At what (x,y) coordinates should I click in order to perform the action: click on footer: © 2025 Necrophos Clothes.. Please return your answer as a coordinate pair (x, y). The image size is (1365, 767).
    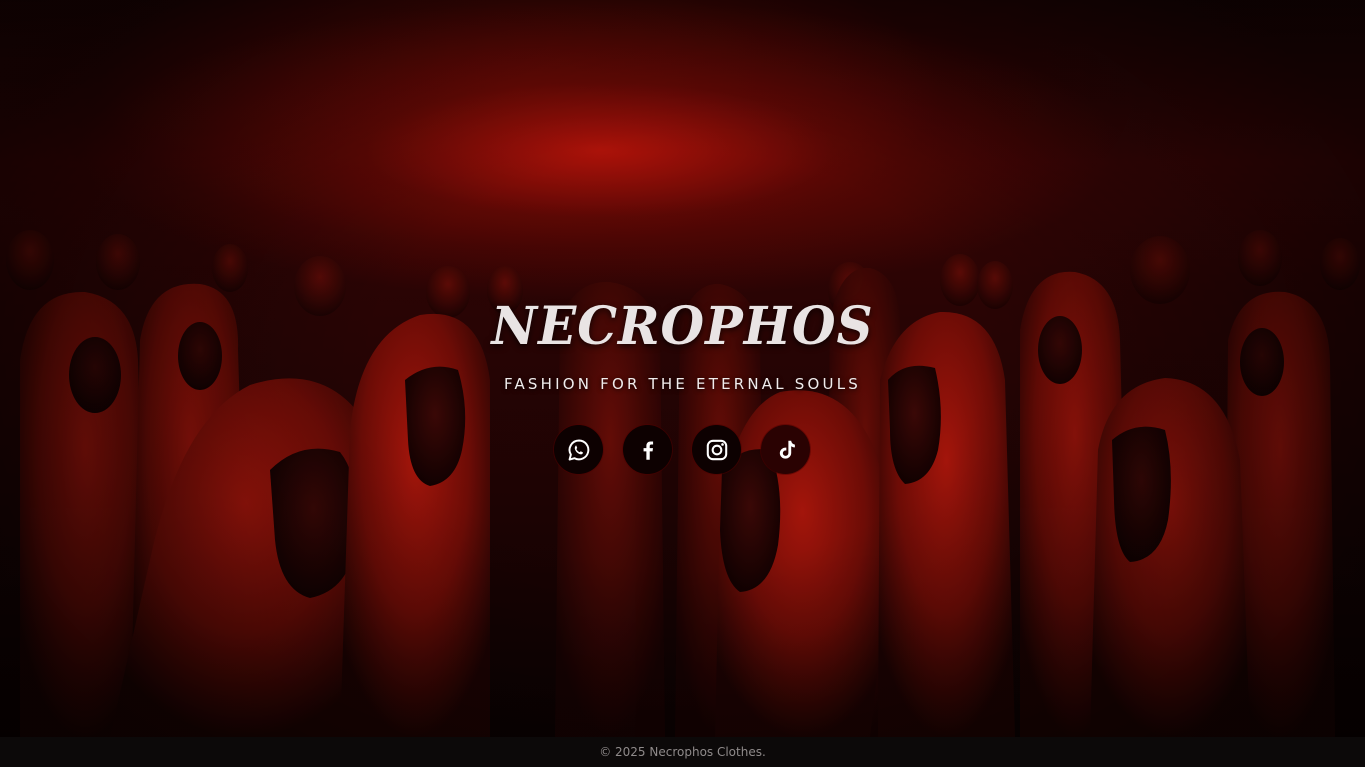
    Looking at the image, I should click on (682, 752).